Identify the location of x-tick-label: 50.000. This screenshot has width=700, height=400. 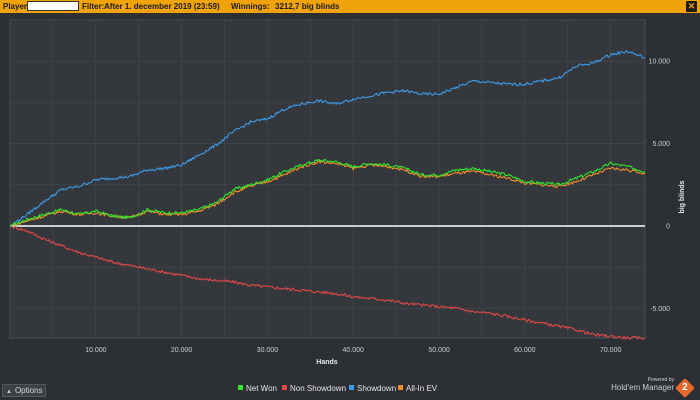
(439, 350).